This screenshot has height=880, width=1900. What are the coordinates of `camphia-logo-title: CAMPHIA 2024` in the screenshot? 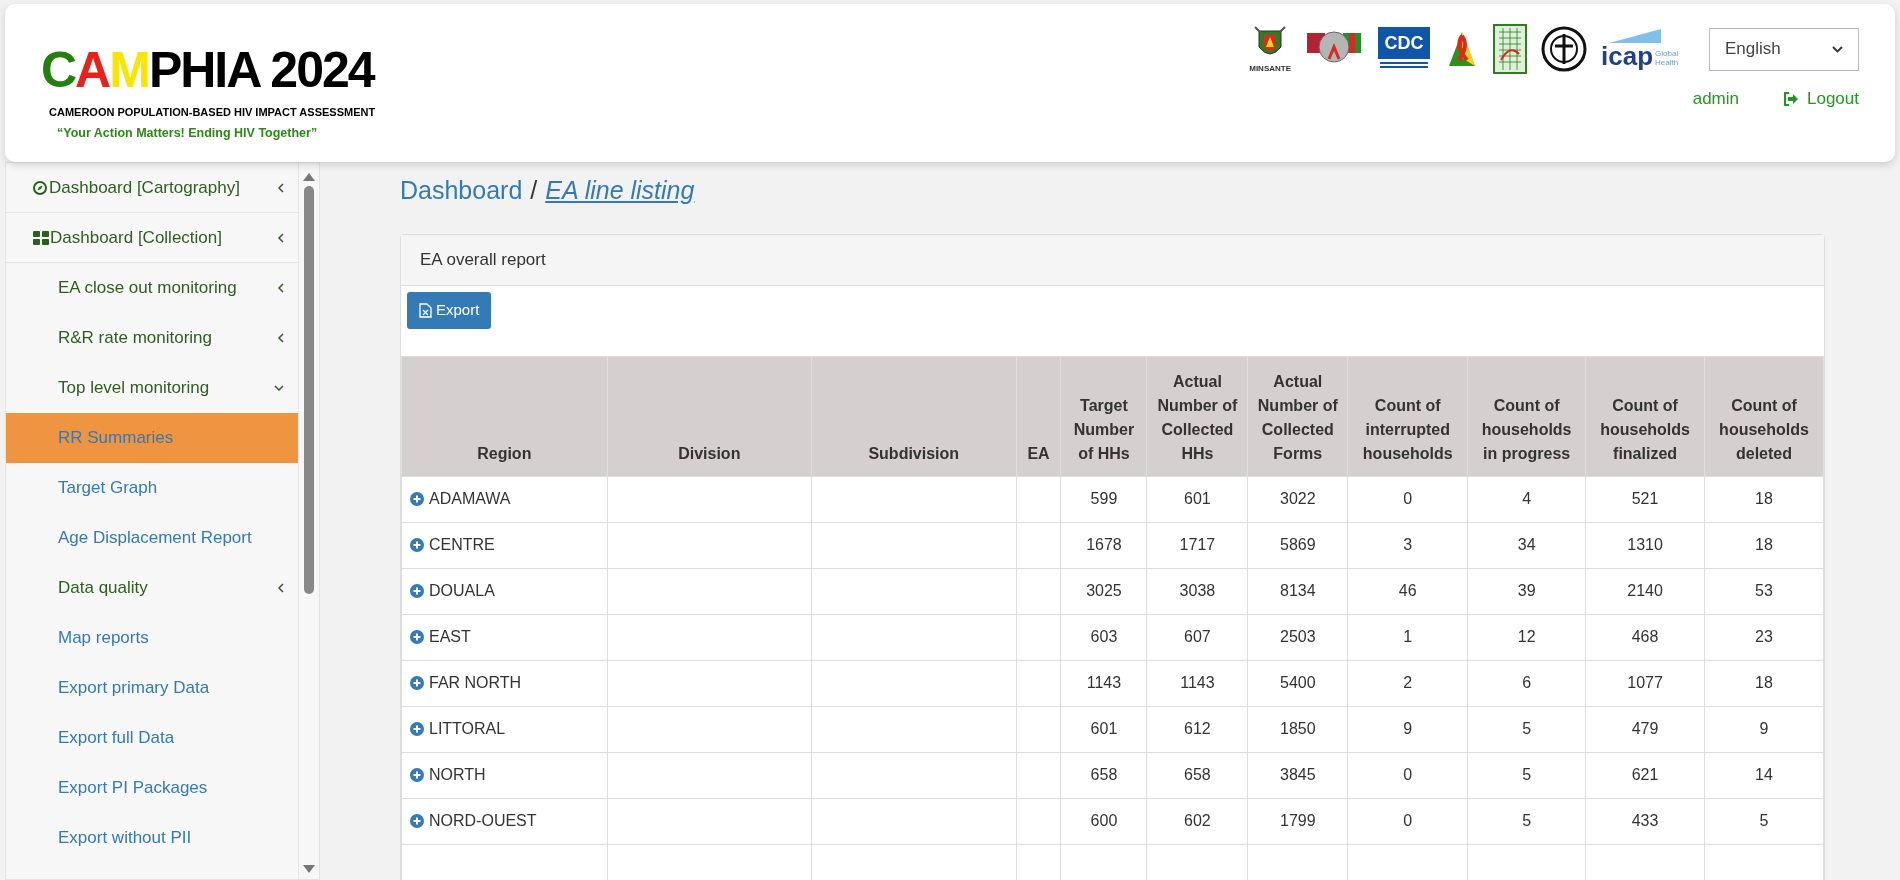 It's located at (207, 70).